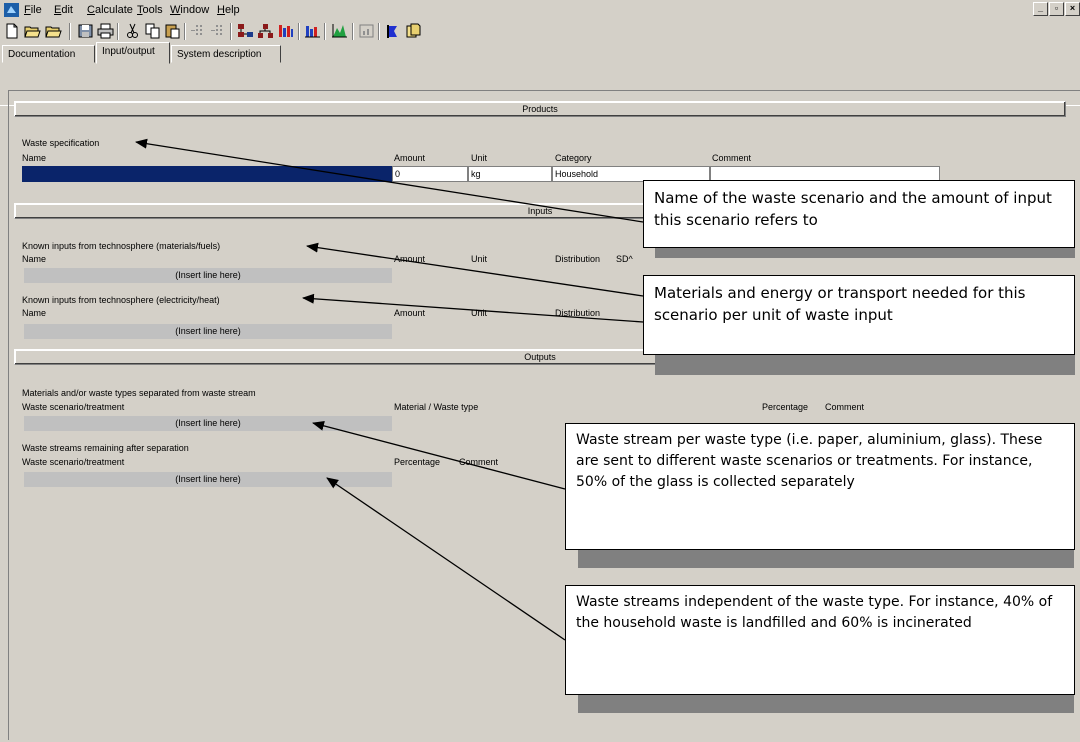  Describe the element at coordinates (393, 31) in the screenshot. I see `bookmark-icon` at that location.